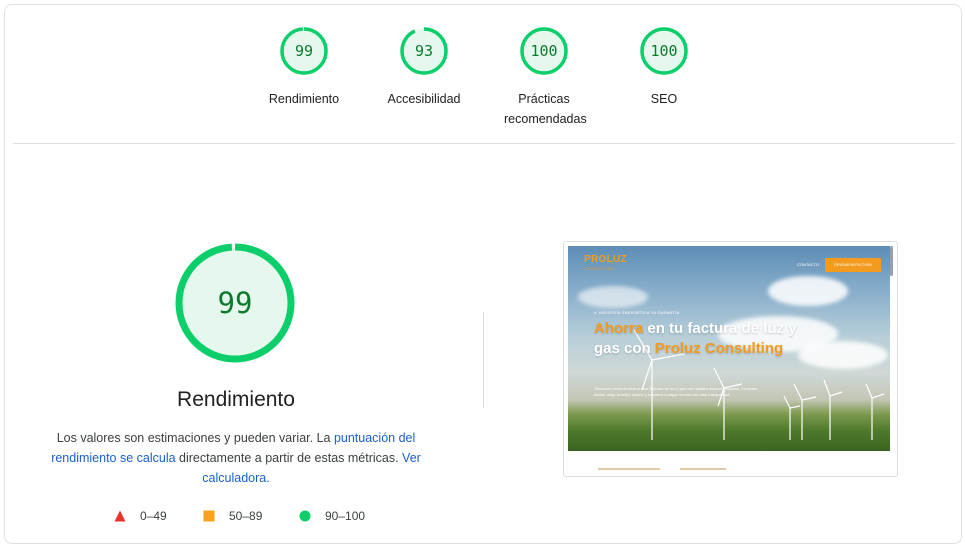 The height and width of the screenshot is (544, 965). I want to click on site-logo: PROLUZ, so click(605, 259).